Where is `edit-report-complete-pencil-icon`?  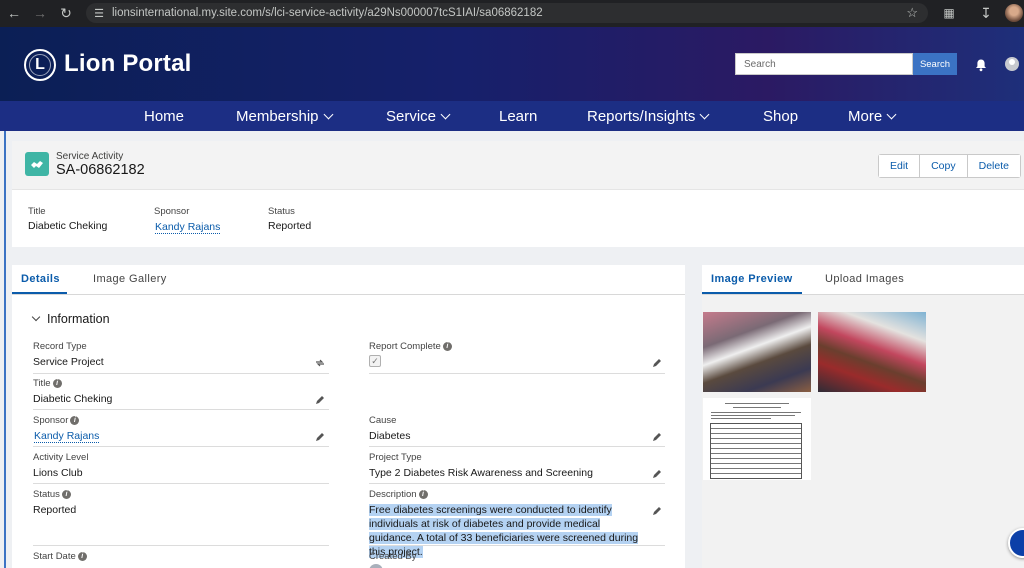
edit-report-complete-pencil-icon is located at coordinates (657, 363).